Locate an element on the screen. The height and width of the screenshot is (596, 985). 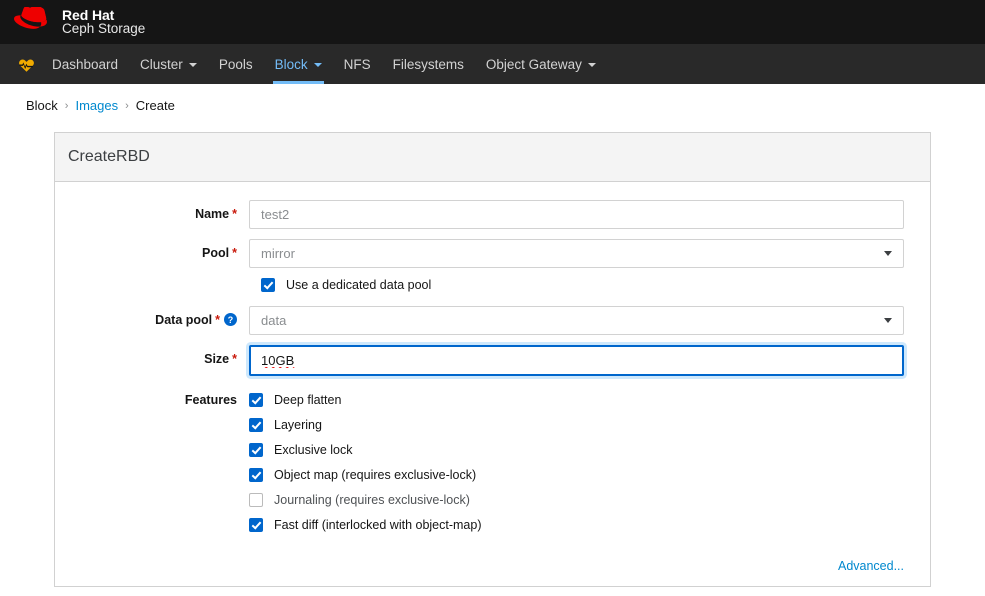
feature-checkbox-layering is located at coordinates (256, 425).